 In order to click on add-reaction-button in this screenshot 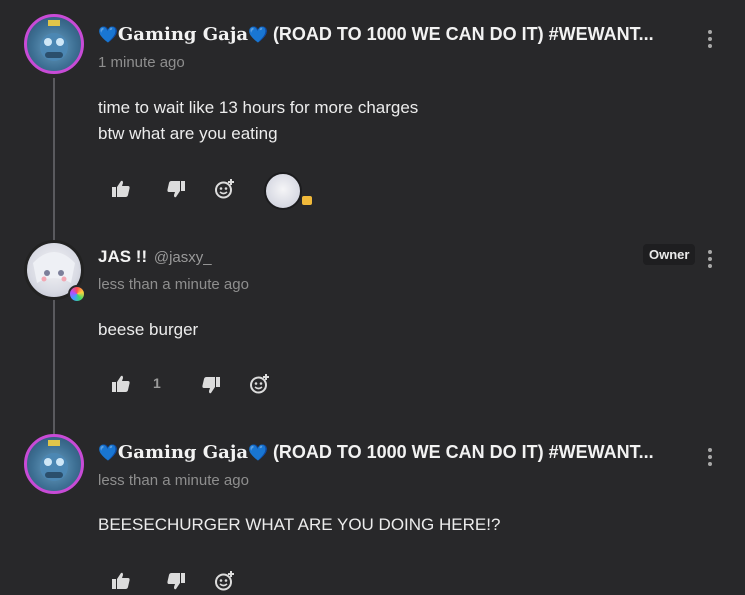, I will do `click(225, 581)`.